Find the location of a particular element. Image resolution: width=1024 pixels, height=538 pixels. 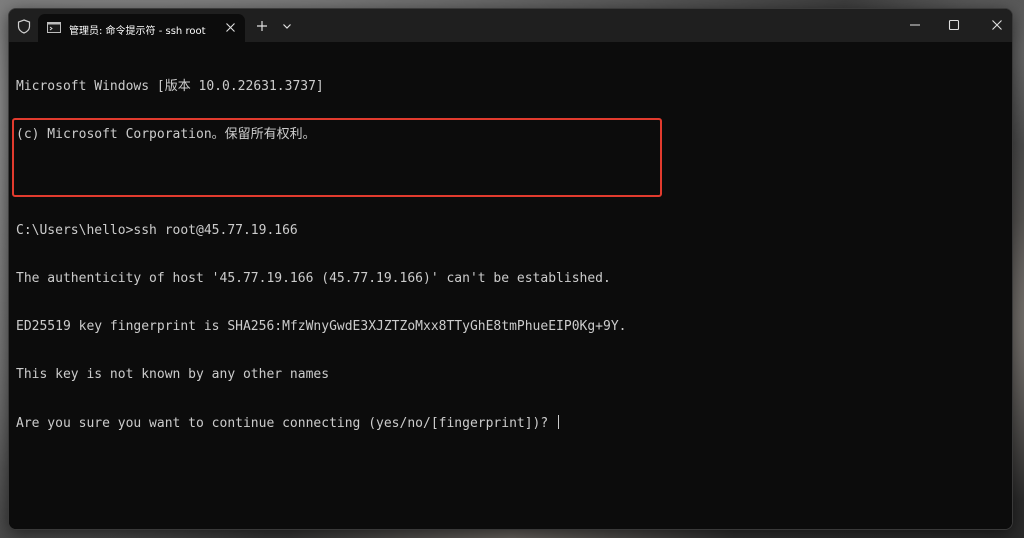

highlight-box is located at coordinates (337, 157).